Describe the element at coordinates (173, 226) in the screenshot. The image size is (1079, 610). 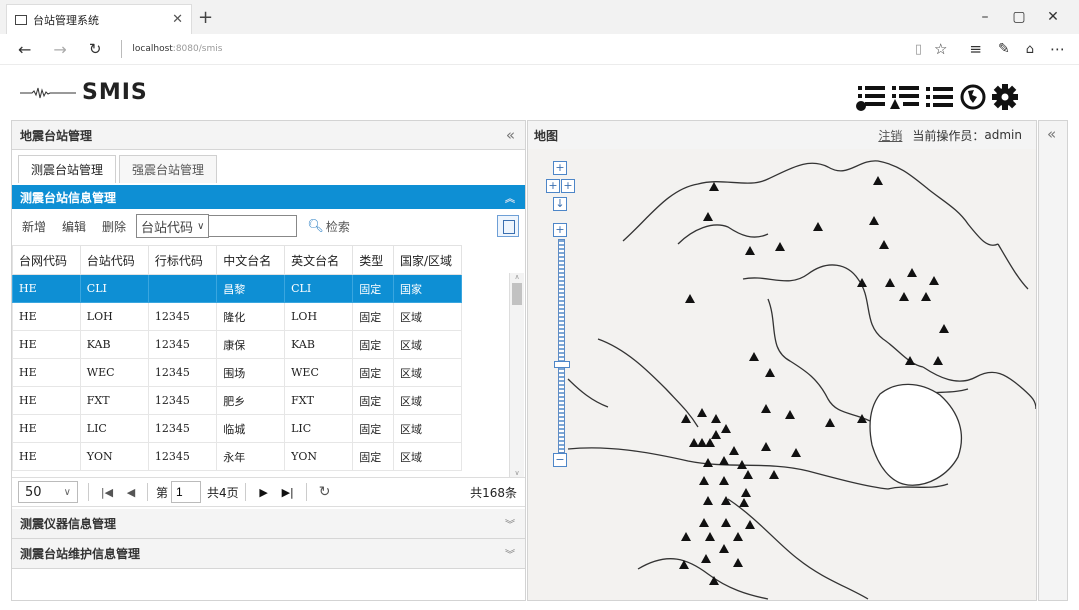
I see `search-field-select: 台站代码 ∨` at that location.